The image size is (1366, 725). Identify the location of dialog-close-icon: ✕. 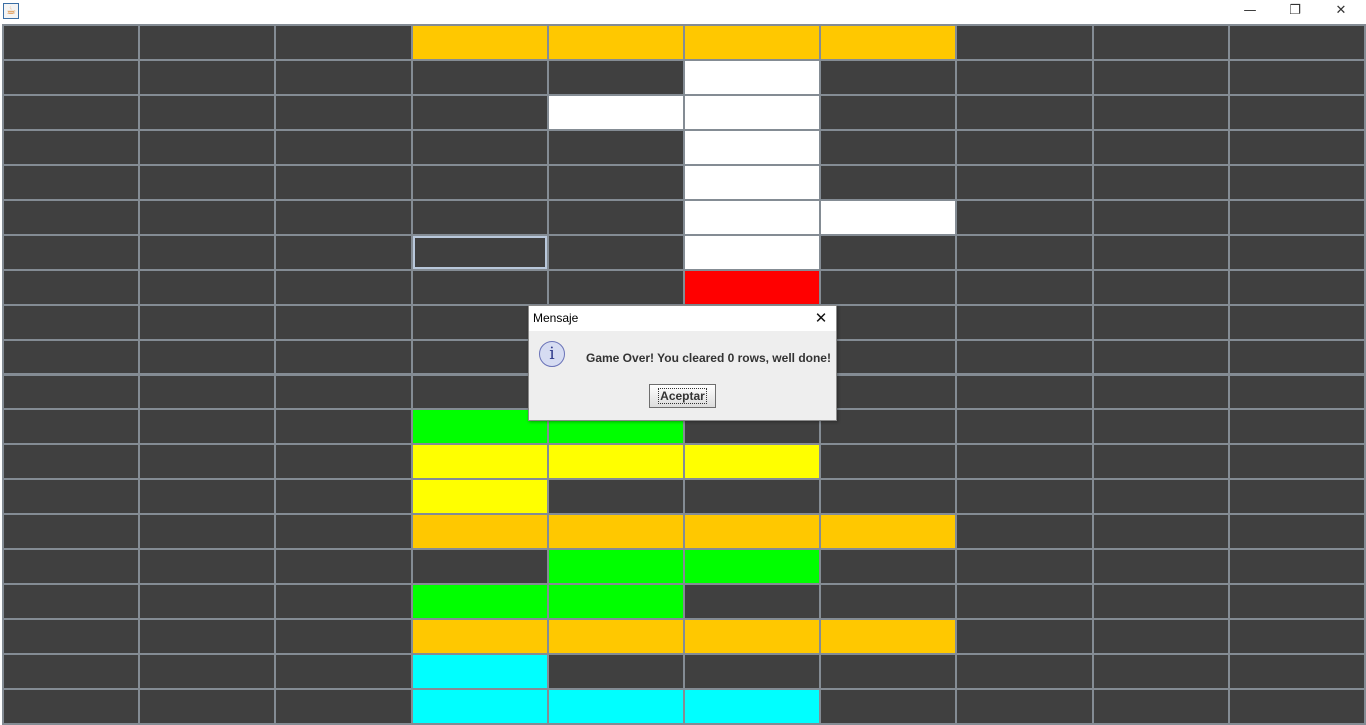
(821, 318).